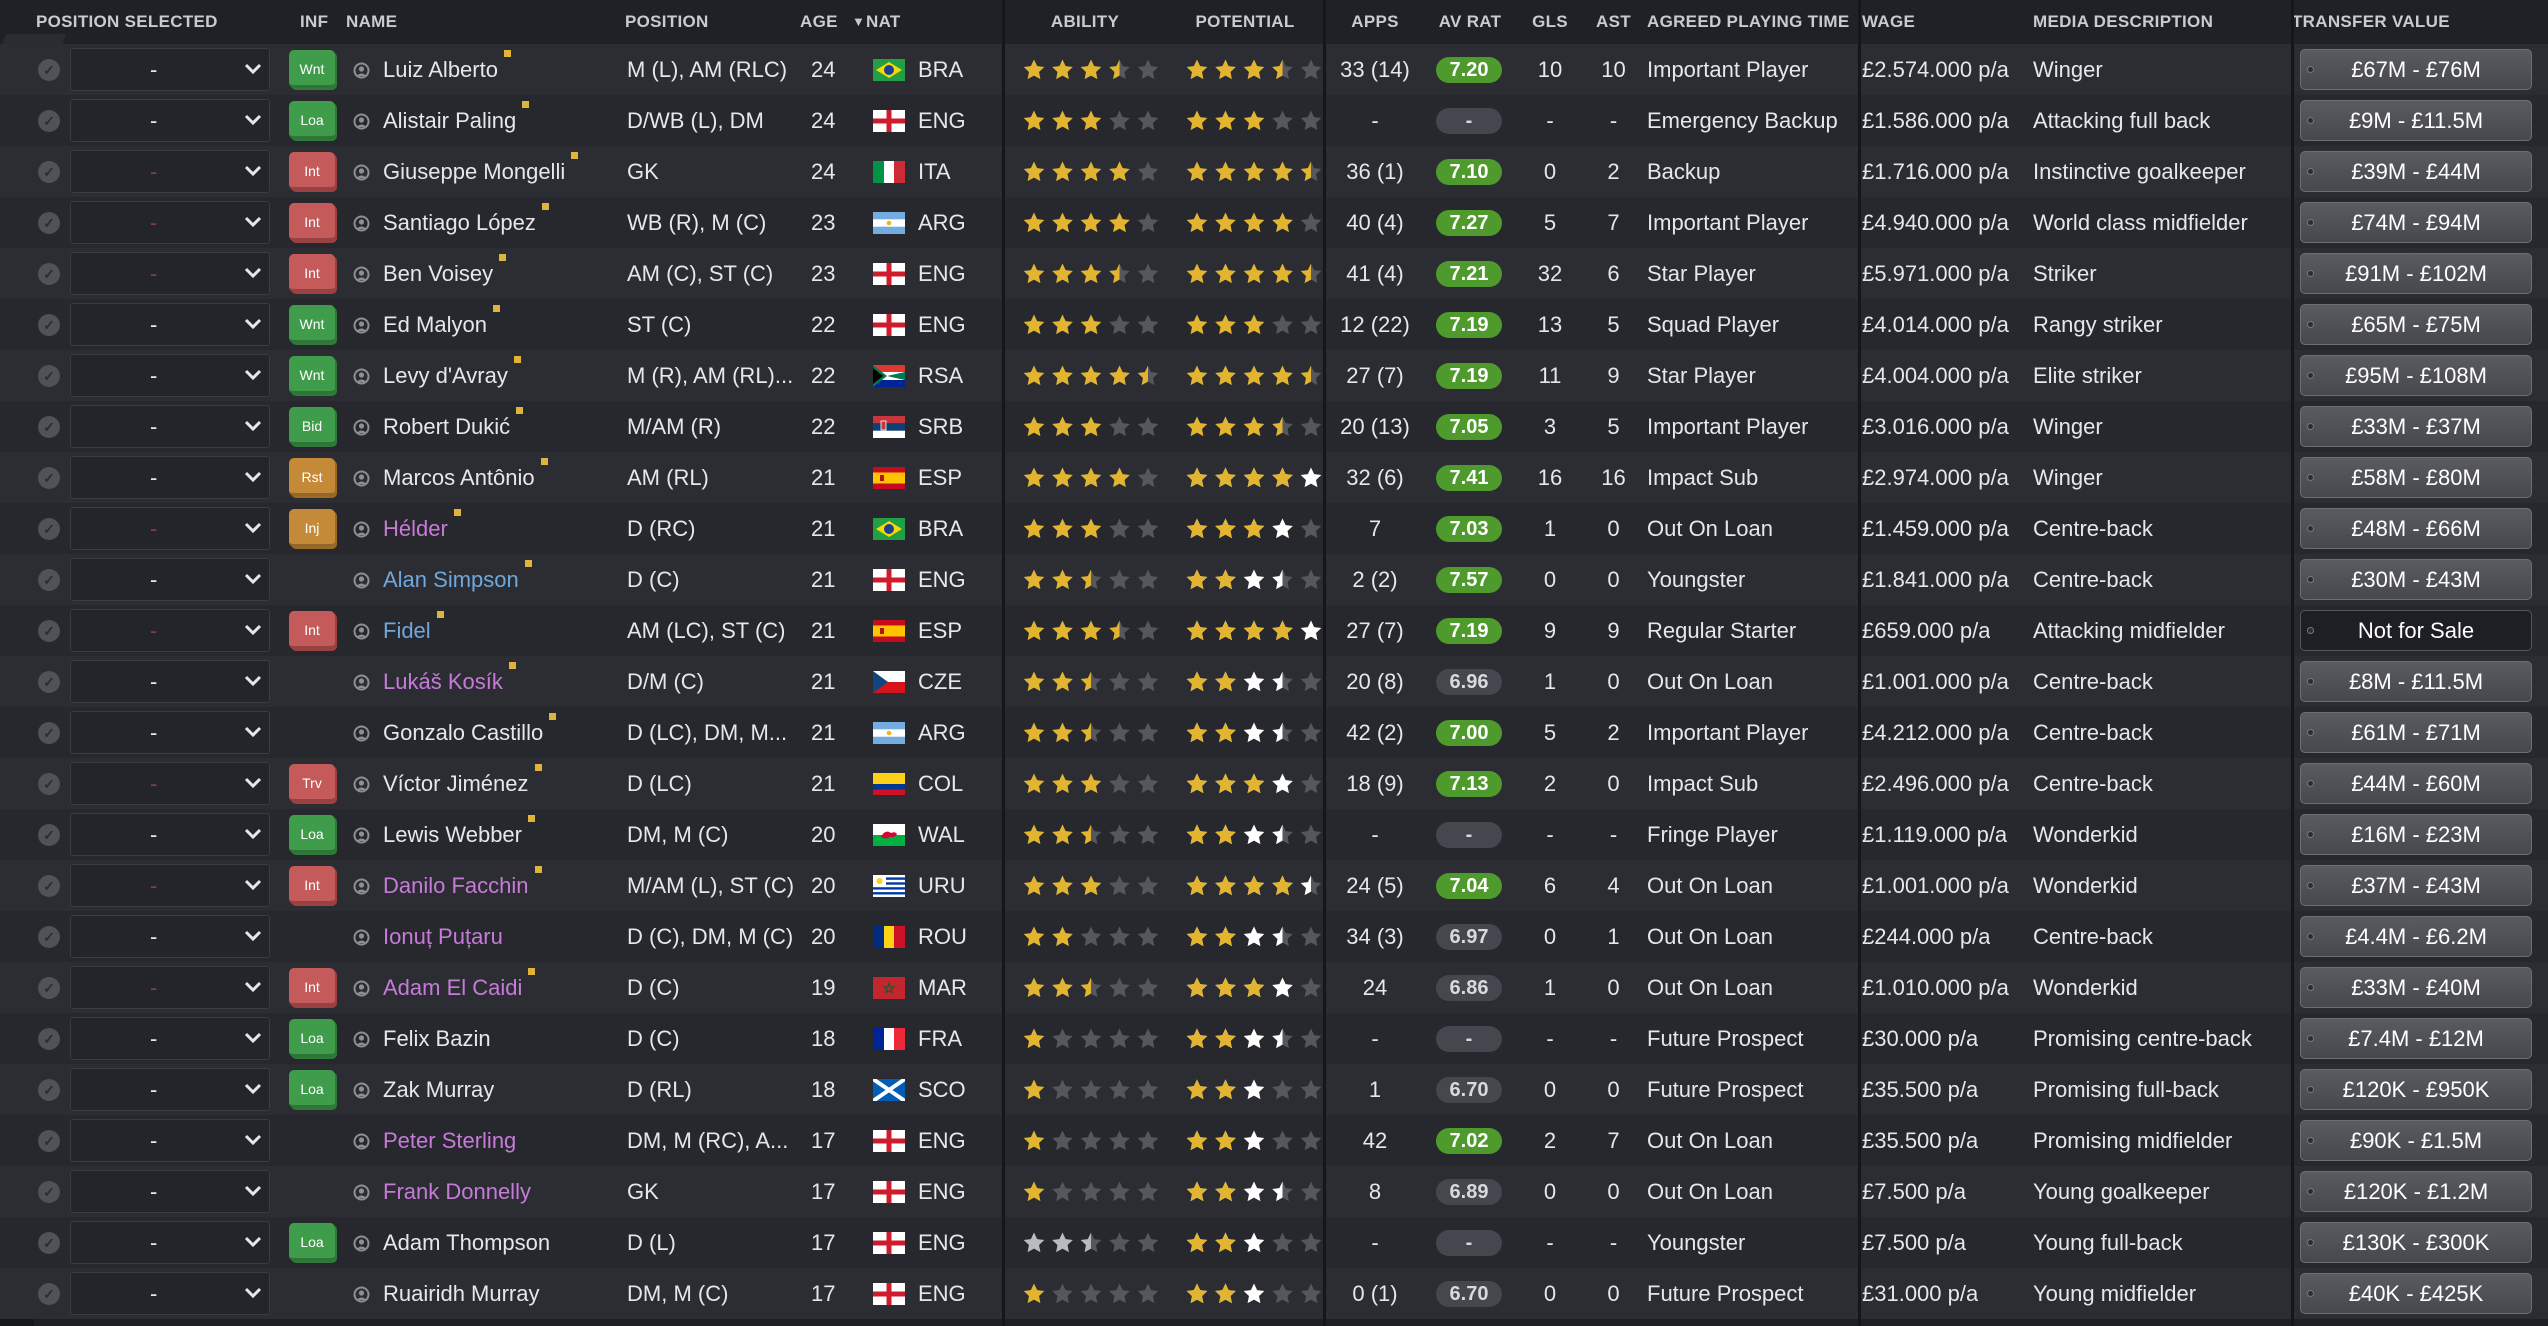 This screenshot has height=1326, width=2548. I want to click on player-name: Ben Voisey, so click(438, 273).